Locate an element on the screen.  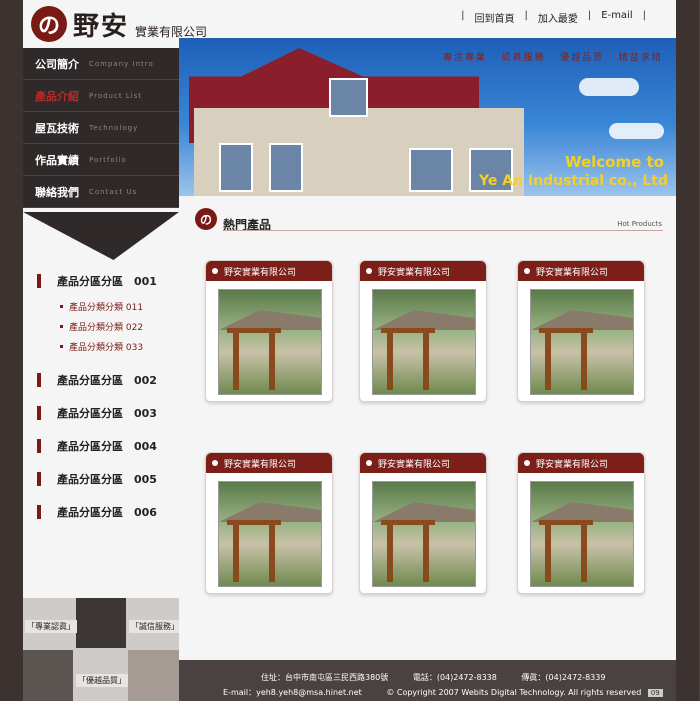
subcategory-011: 產品分類分類 011 is located at coordinates (101, 306).